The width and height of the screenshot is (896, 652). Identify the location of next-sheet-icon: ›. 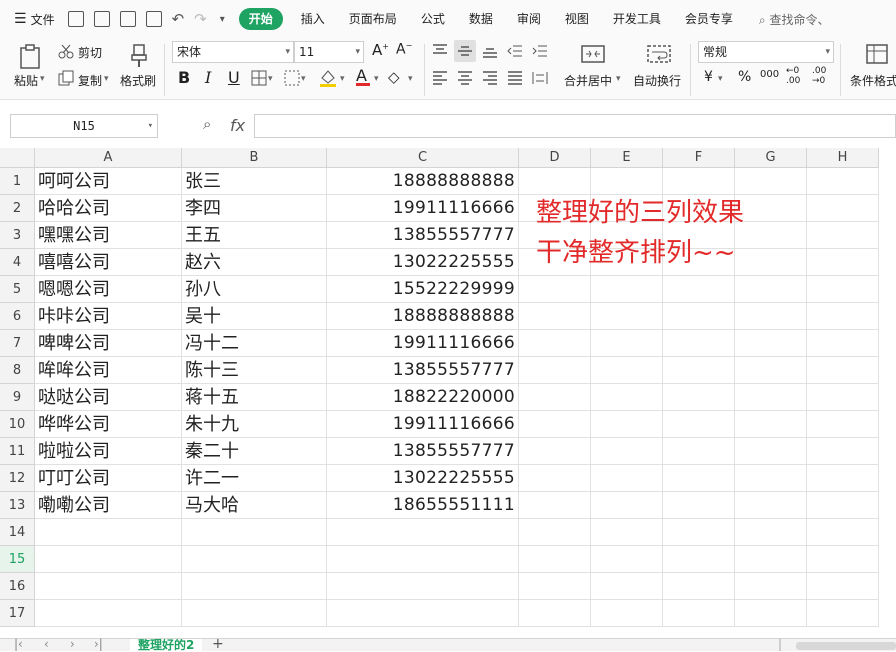
(72, 644).